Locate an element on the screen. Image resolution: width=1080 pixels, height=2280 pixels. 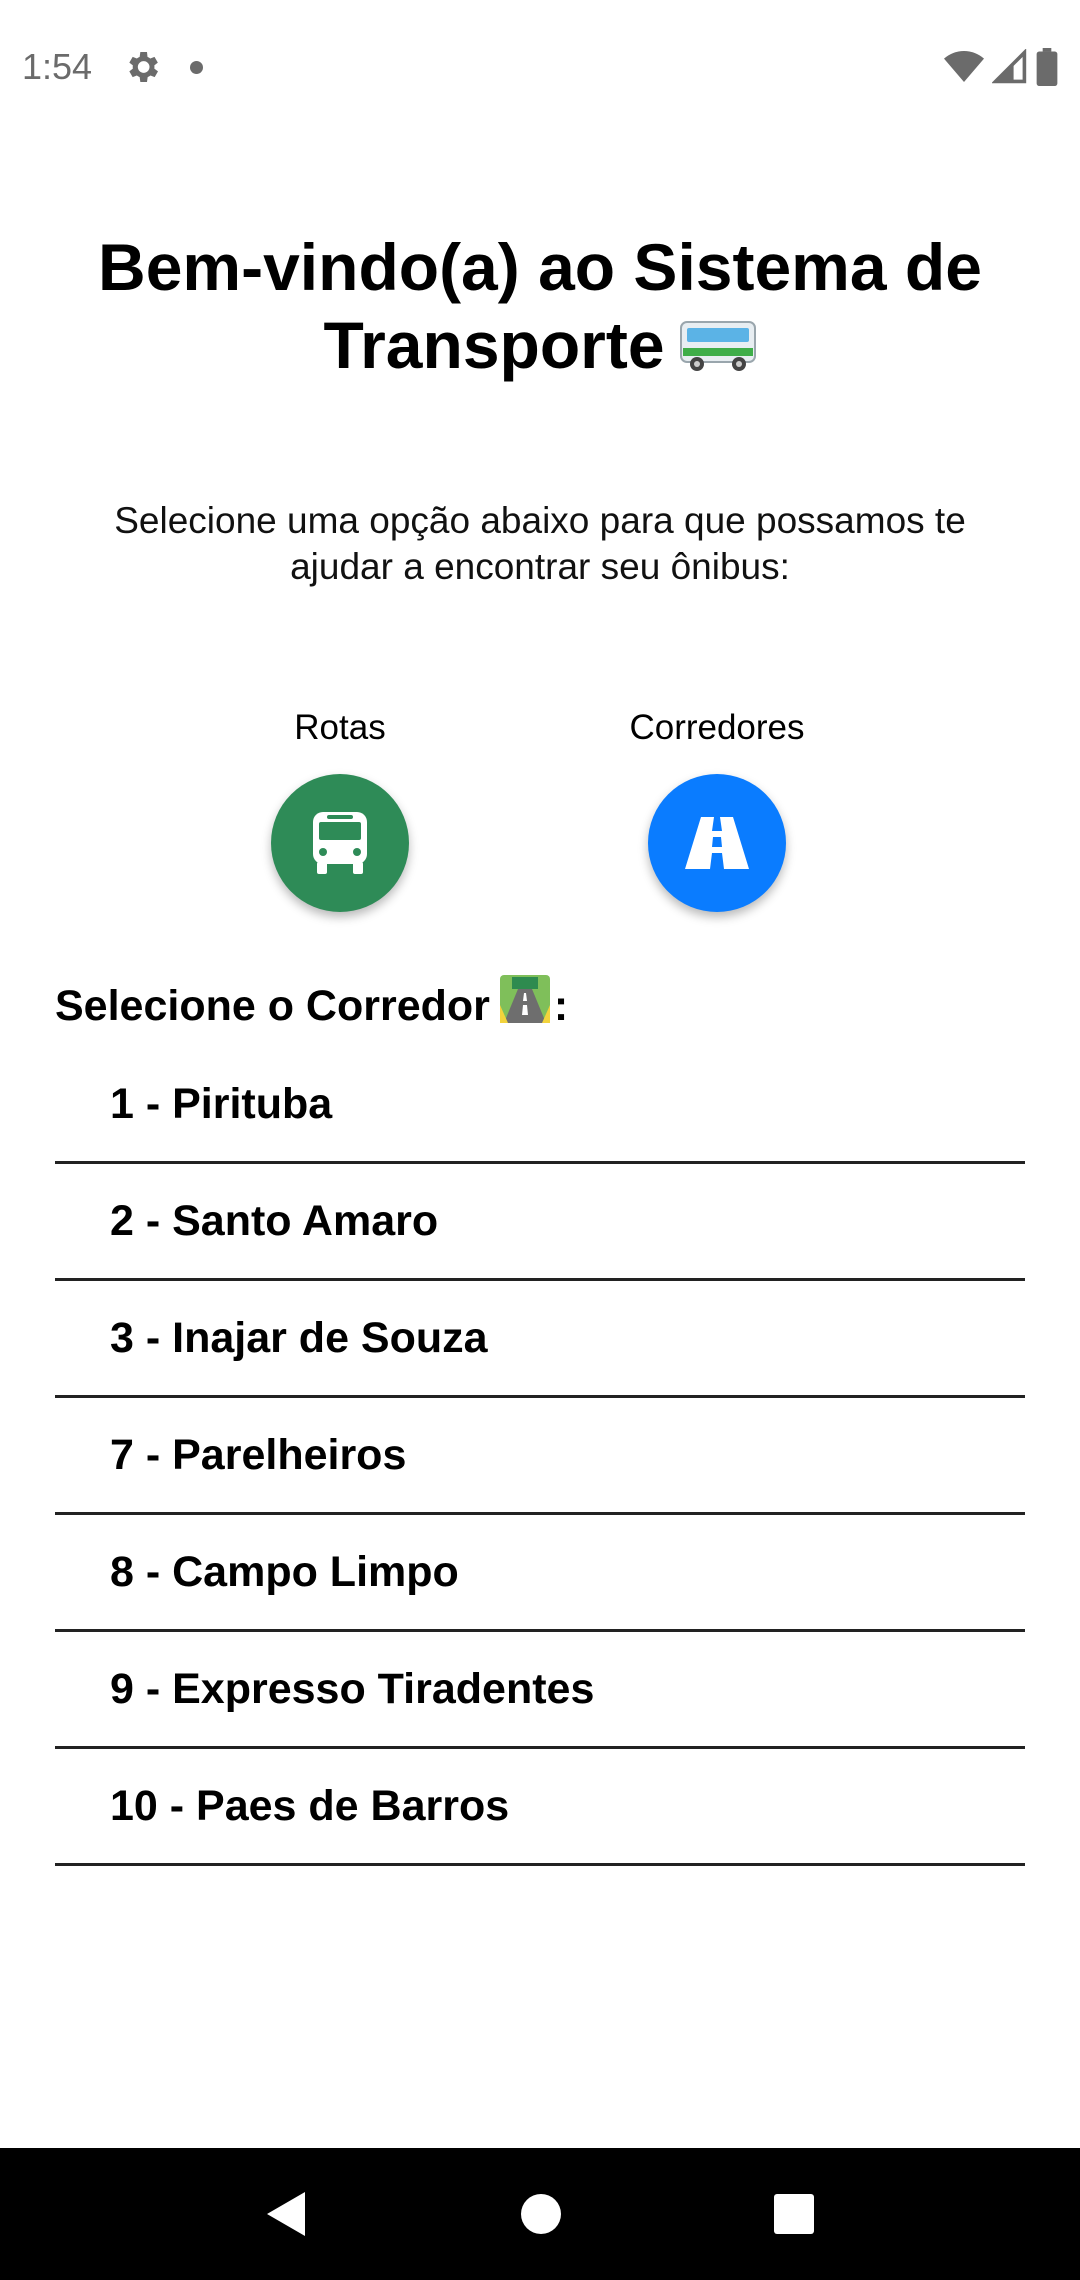
recents-button is located at coordinates (794, 2214).